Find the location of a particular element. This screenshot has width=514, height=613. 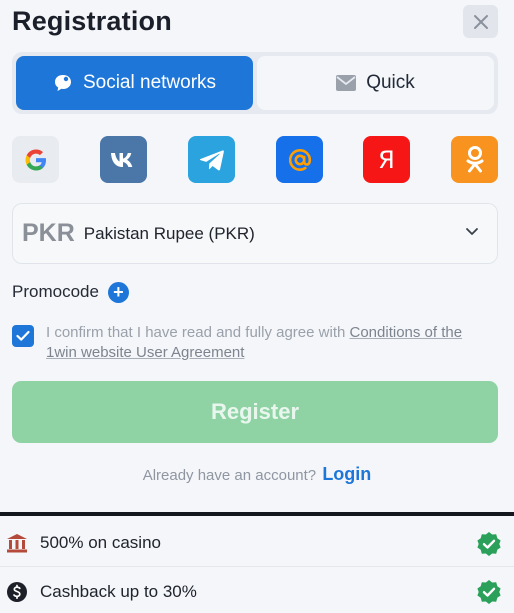

currency-select: PKR Pakistan Rupee (PKR) is located at coordinates (255, 233).